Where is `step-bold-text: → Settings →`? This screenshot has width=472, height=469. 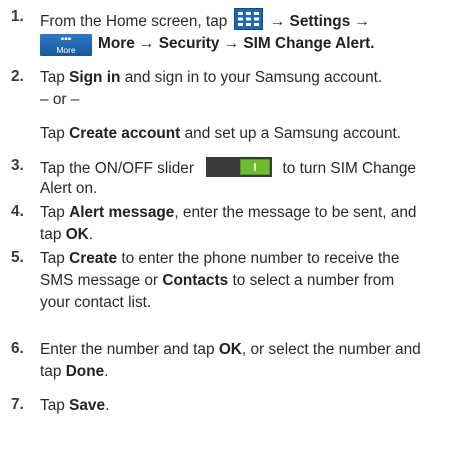 step-bold-text: → Settings → is located at coordinates (319, 21).